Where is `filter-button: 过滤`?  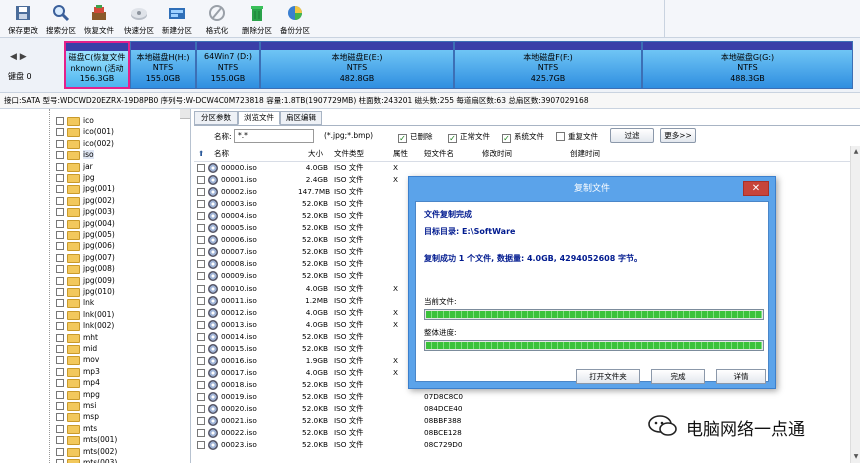
filter-button: 过滤 is located at coordinates (632, 135).